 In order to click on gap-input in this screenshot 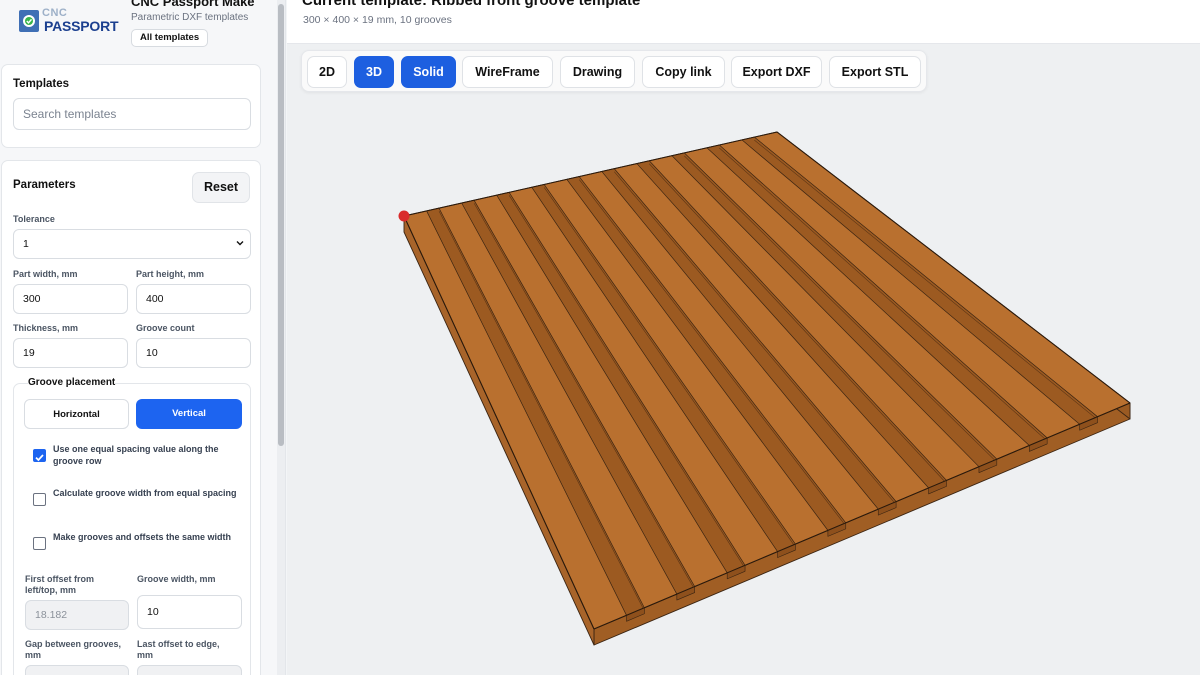, I will do `click(77, 670)`.